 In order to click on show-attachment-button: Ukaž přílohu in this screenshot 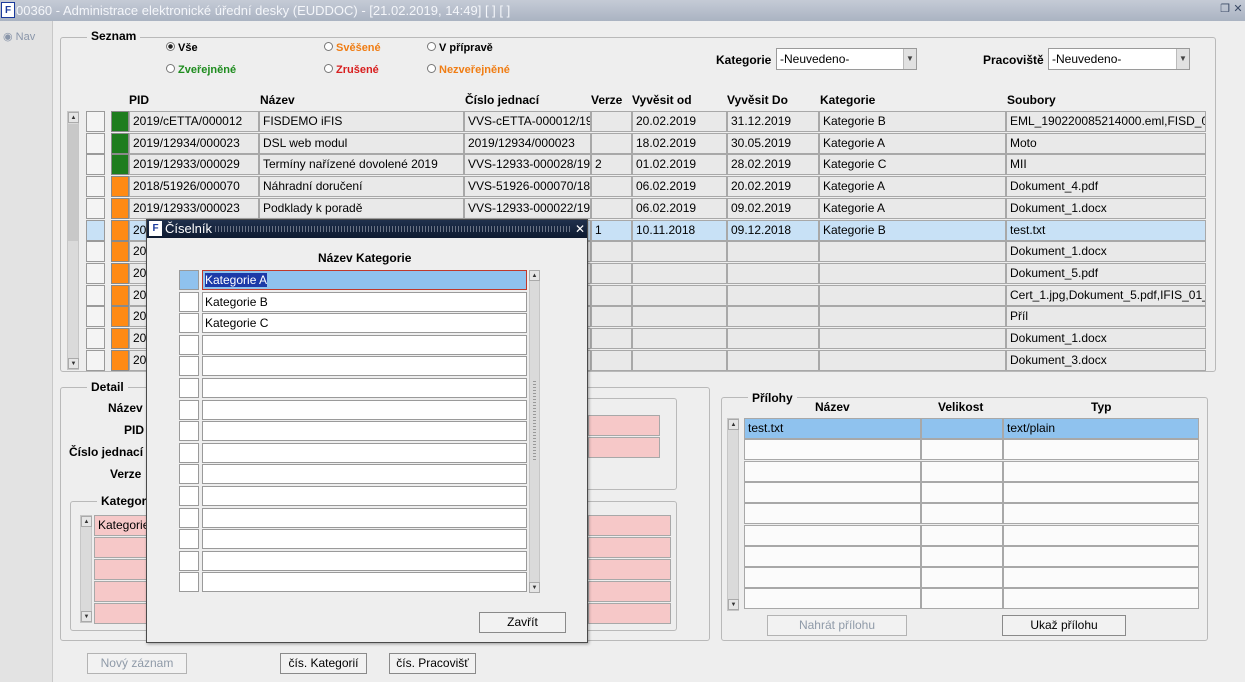, I will do `click(1064, 625)`.